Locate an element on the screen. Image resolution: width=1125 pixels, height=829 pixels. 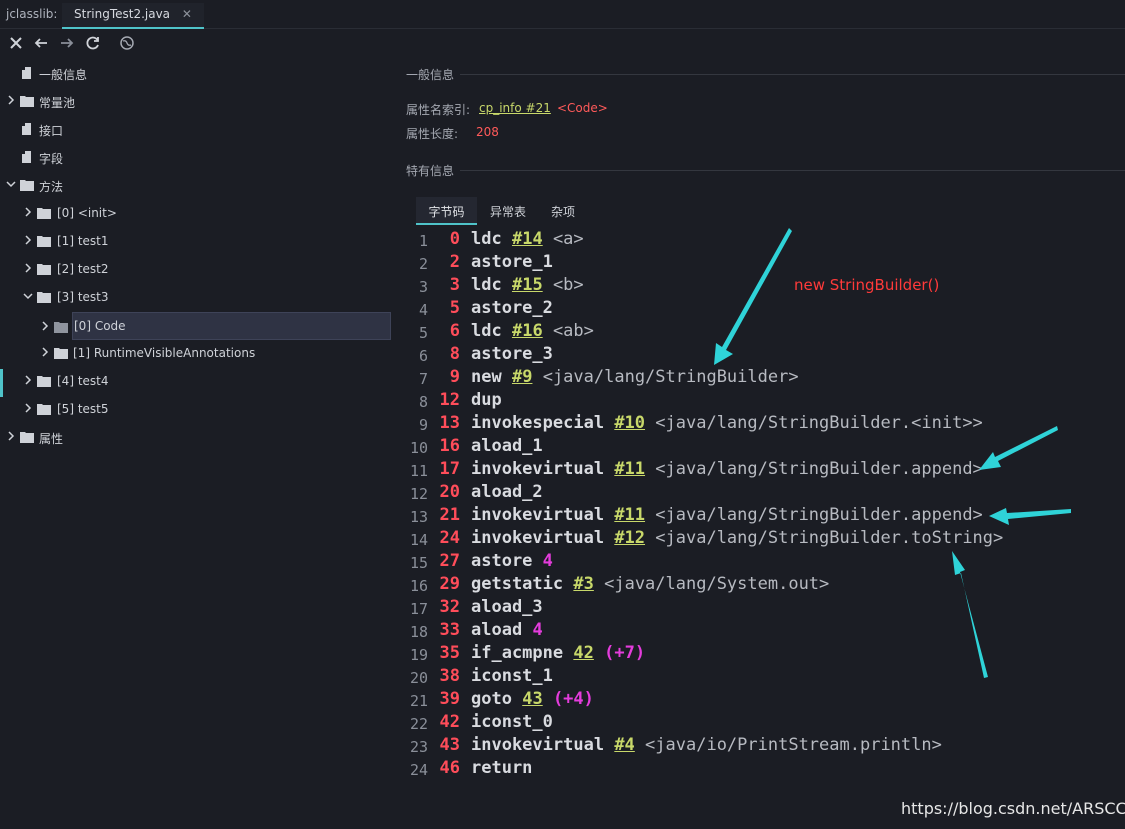
close-icon: ✕ is located at coordinates (187, 14).